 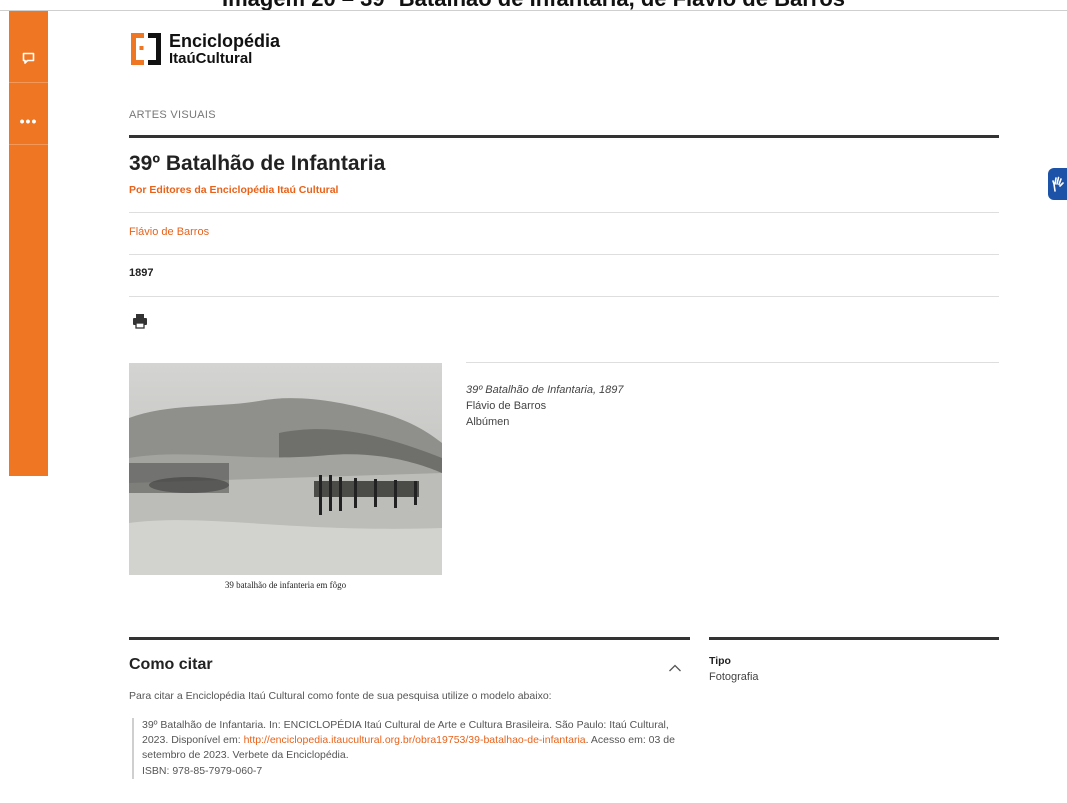 What do you see at coordinates (28, 243) in the screenshot?
I see `sidebar: •••` at bounding box center [28, 243].